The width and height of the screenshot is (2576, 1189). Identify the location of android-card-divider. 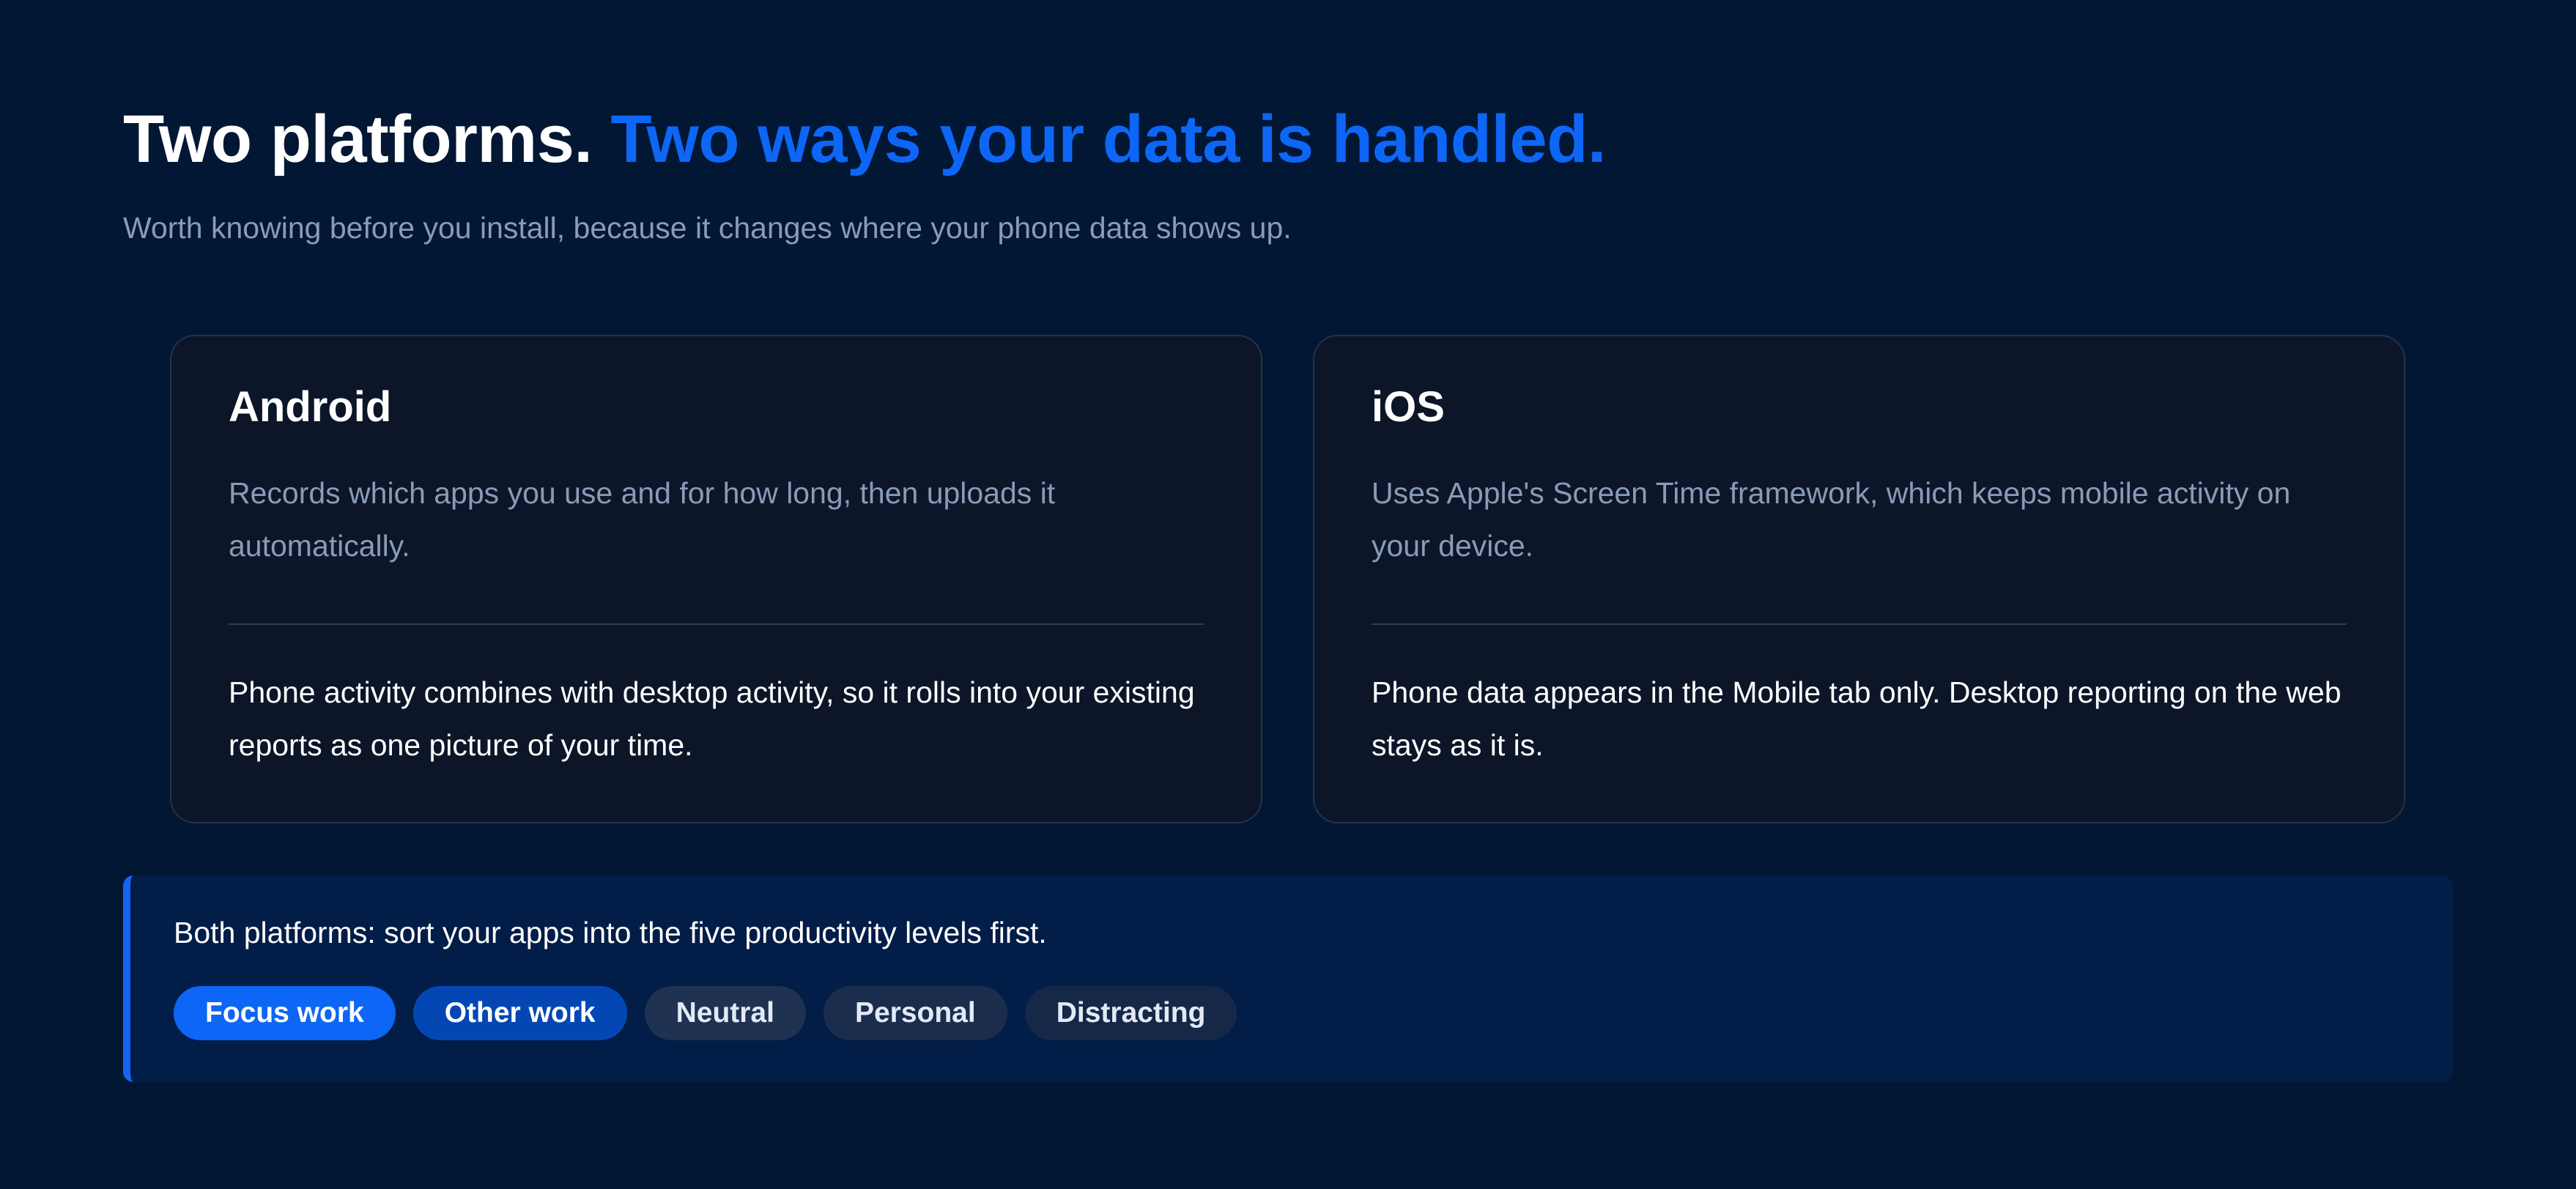
(716, 624).